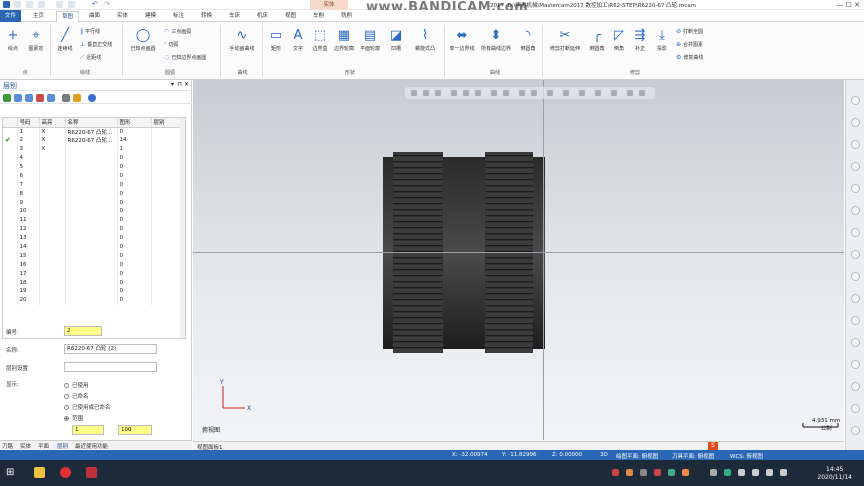 This screenshot has height=486, width=864. What do you see at coordinates (522, 93) in the screenshot?
I see `shade-icon` at bounding box center [522, 93].